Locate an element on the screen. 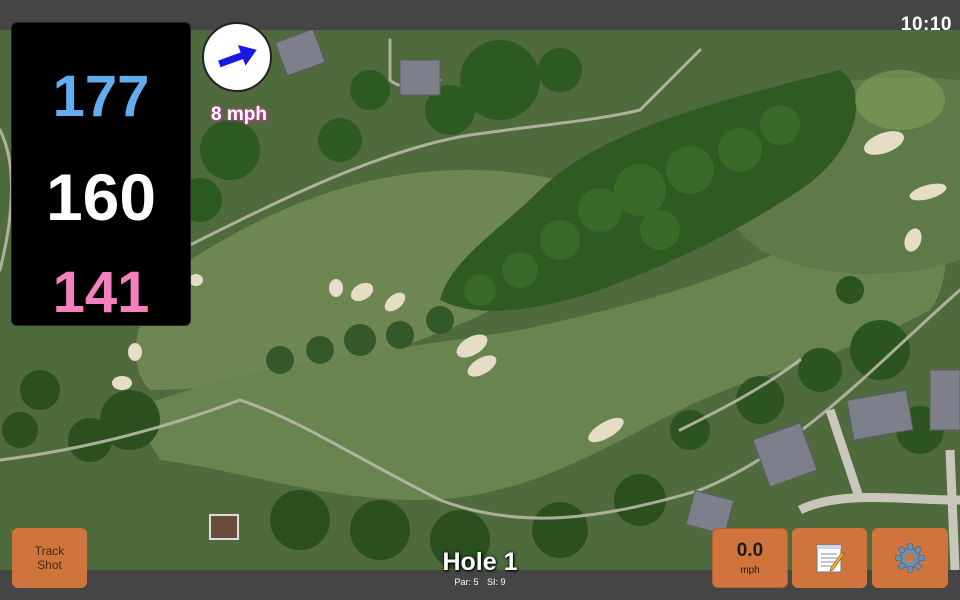 Image resolution: width=960 pixels, height=600 pixels. speed-value: 0.0 is located at coordinates (750, 550).